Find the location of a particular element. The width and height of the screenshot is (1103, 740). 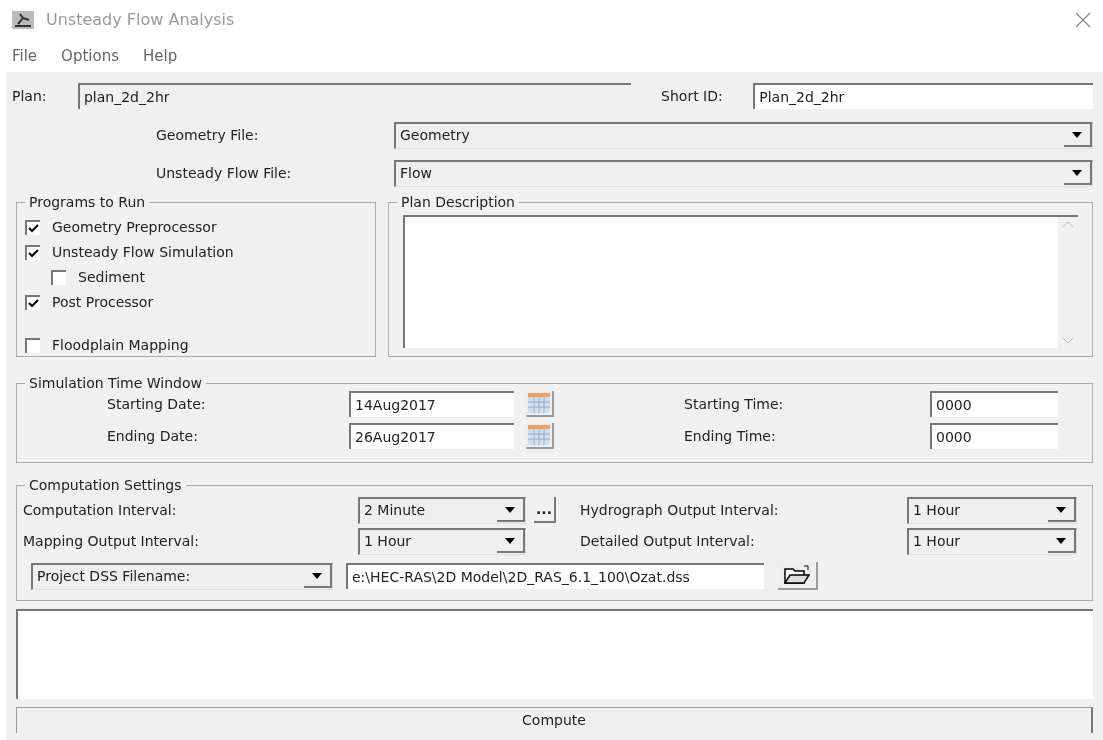

menu-item: Options is located at coordinates (90, 56).